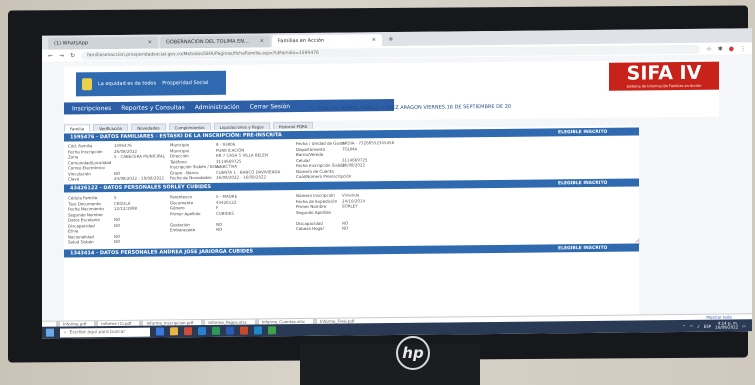 This screenshot has width=755, height=385. I want to click on profile-icon: ●, so click(731, 48).